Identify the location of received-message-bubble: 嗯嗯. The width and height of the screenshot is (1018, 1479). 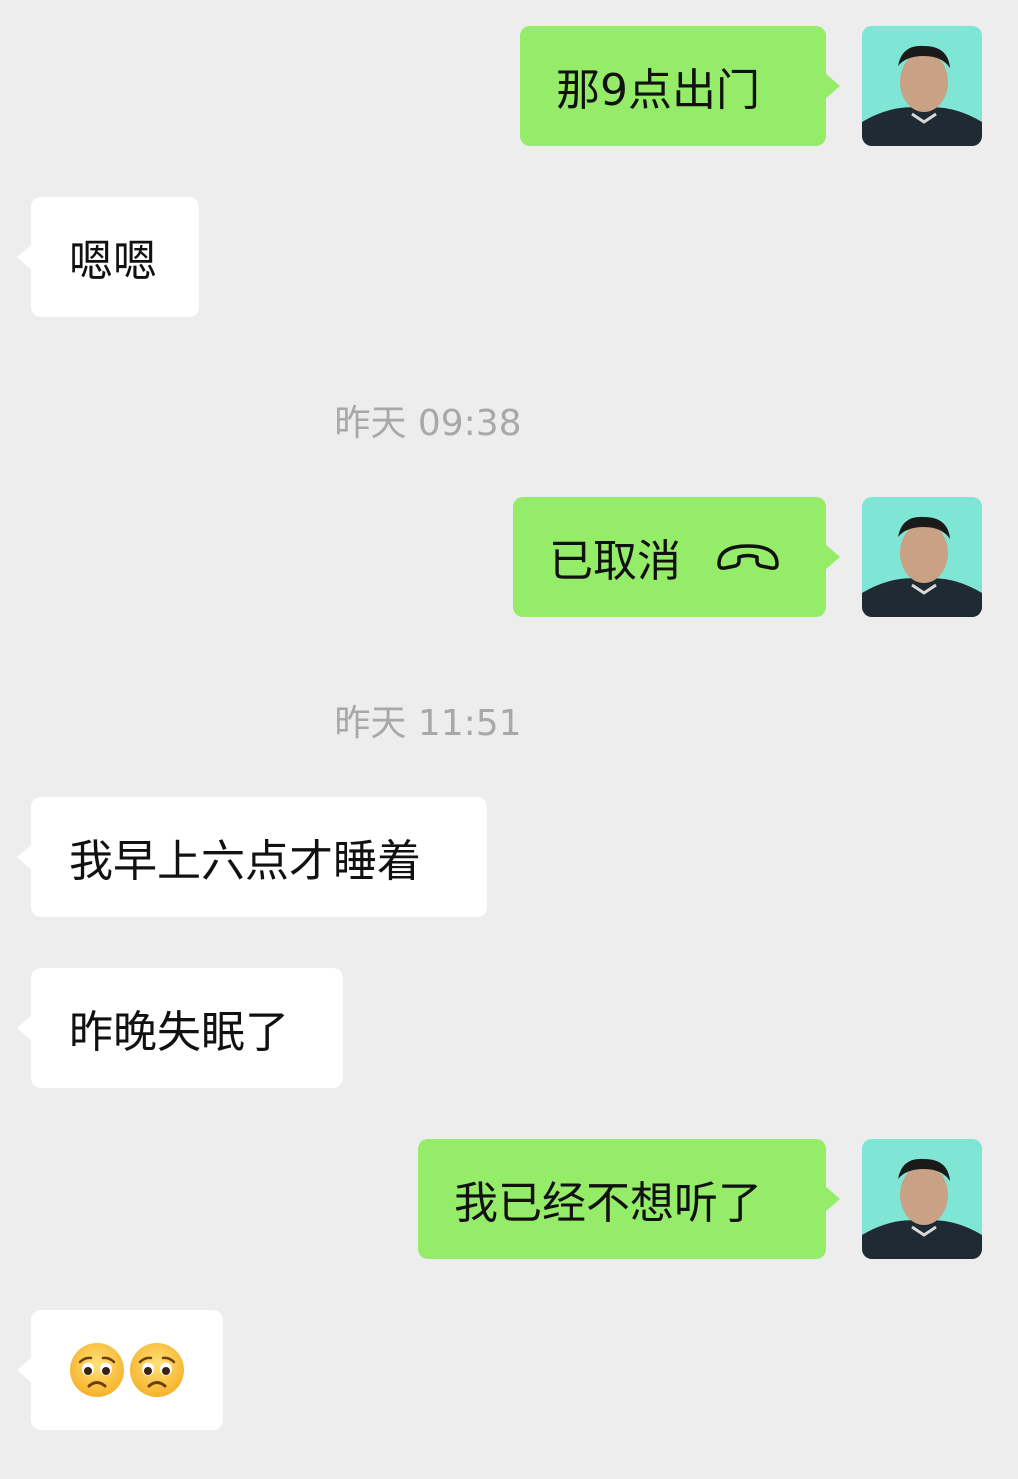
(108, 257).